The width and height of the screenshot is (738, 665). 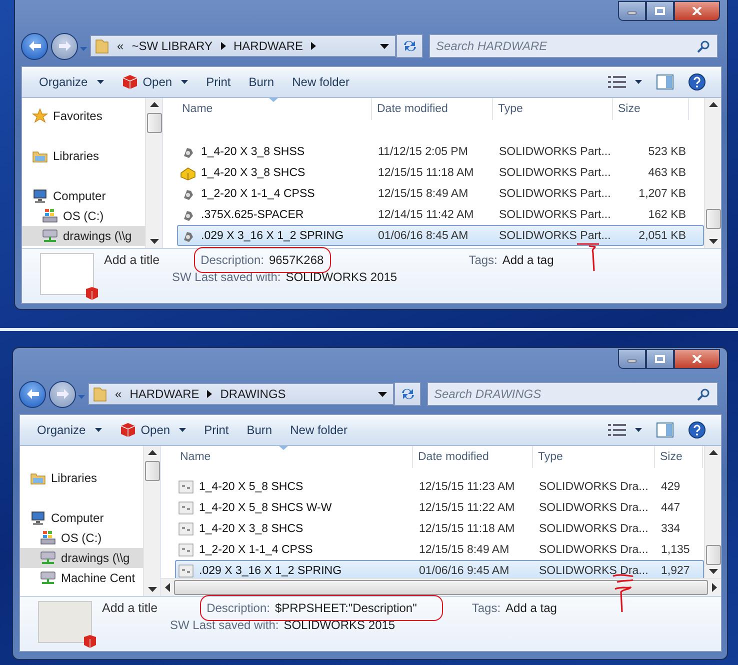 I want to click on size-cell-text: 463 KB, so click(x=667, y=172).